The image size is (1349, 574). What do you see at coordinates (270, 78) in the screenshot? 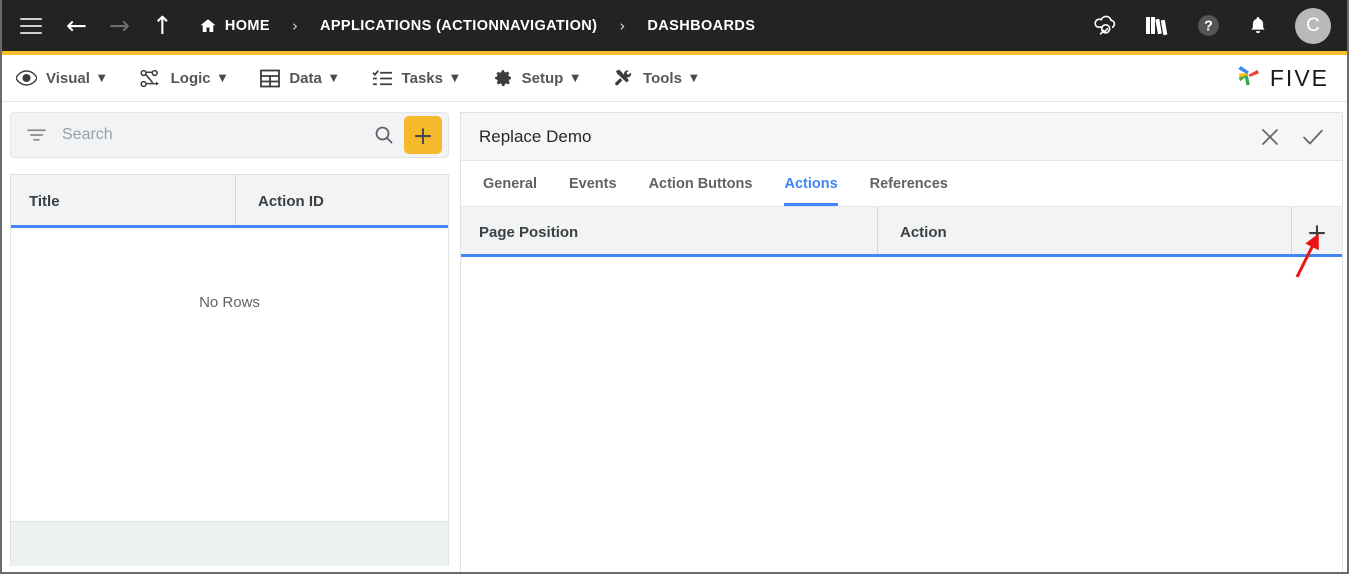
I see `table-grid-icon` at bounding box center [270, 78].